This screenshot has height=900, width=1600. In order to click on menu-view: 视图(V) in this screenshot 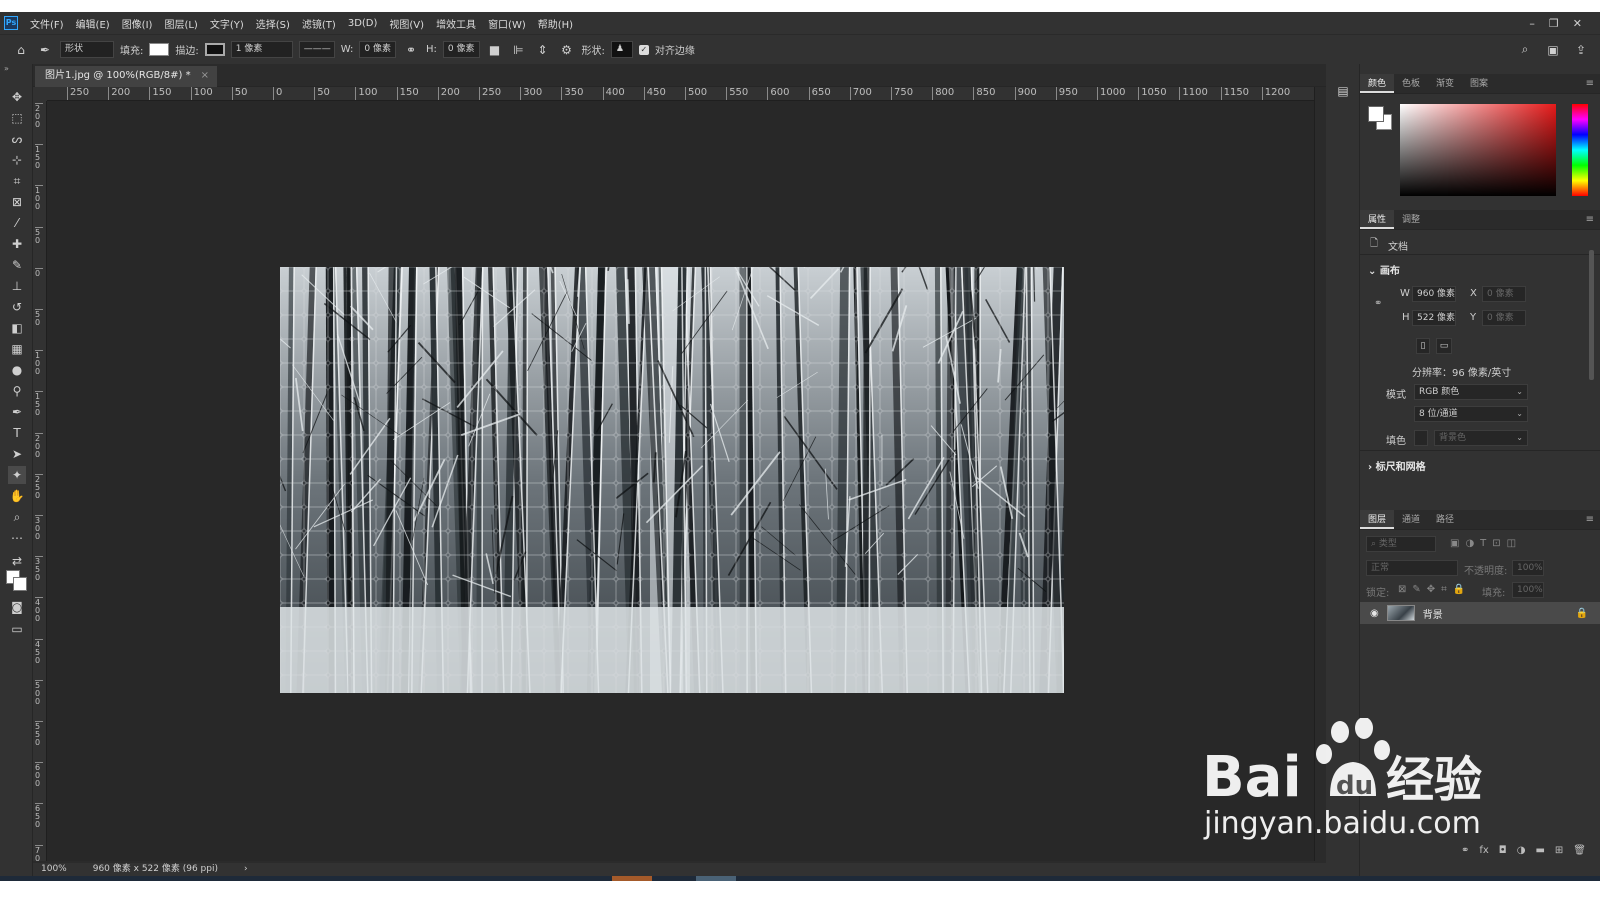, I will do `click(406, 23)`.